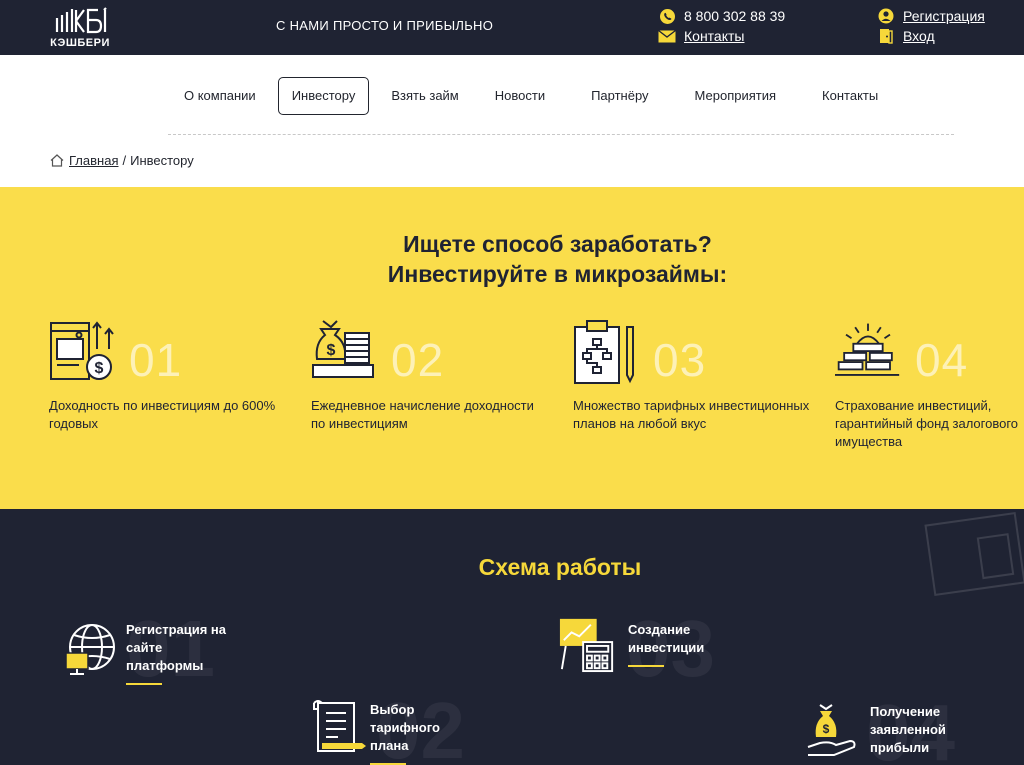  What do you see at coordinates (82, 350) in the screenshot?
I see `cards-coin-icon: $` at bounding box center [82, 350].